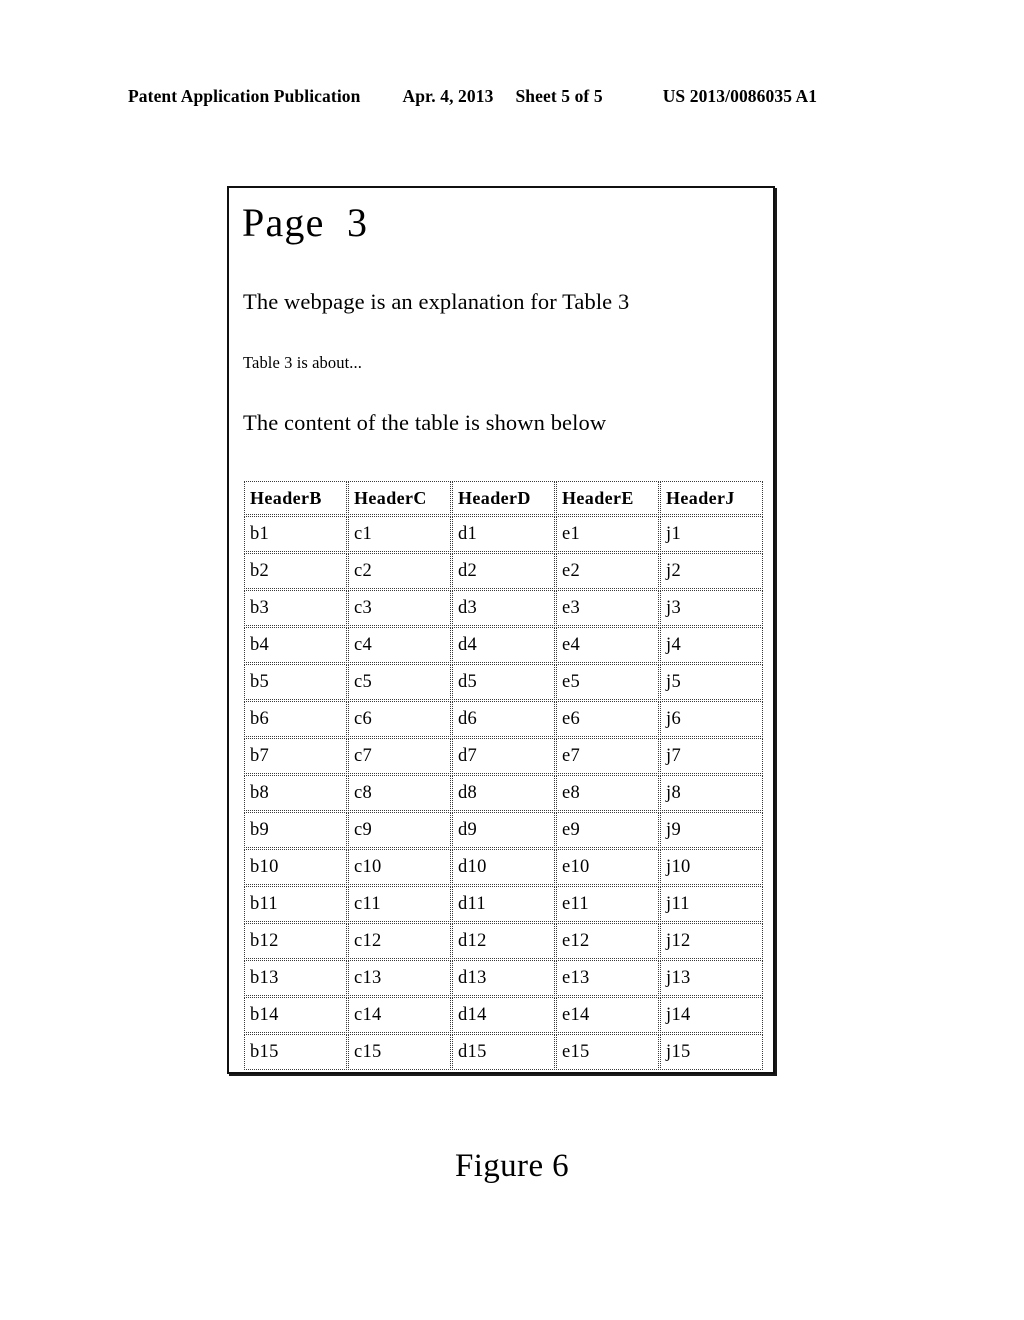  What do you see at coordinates (295, 1015) in the screenshot?
I see `table-cell: b14` at bounding box center [295, 1015].